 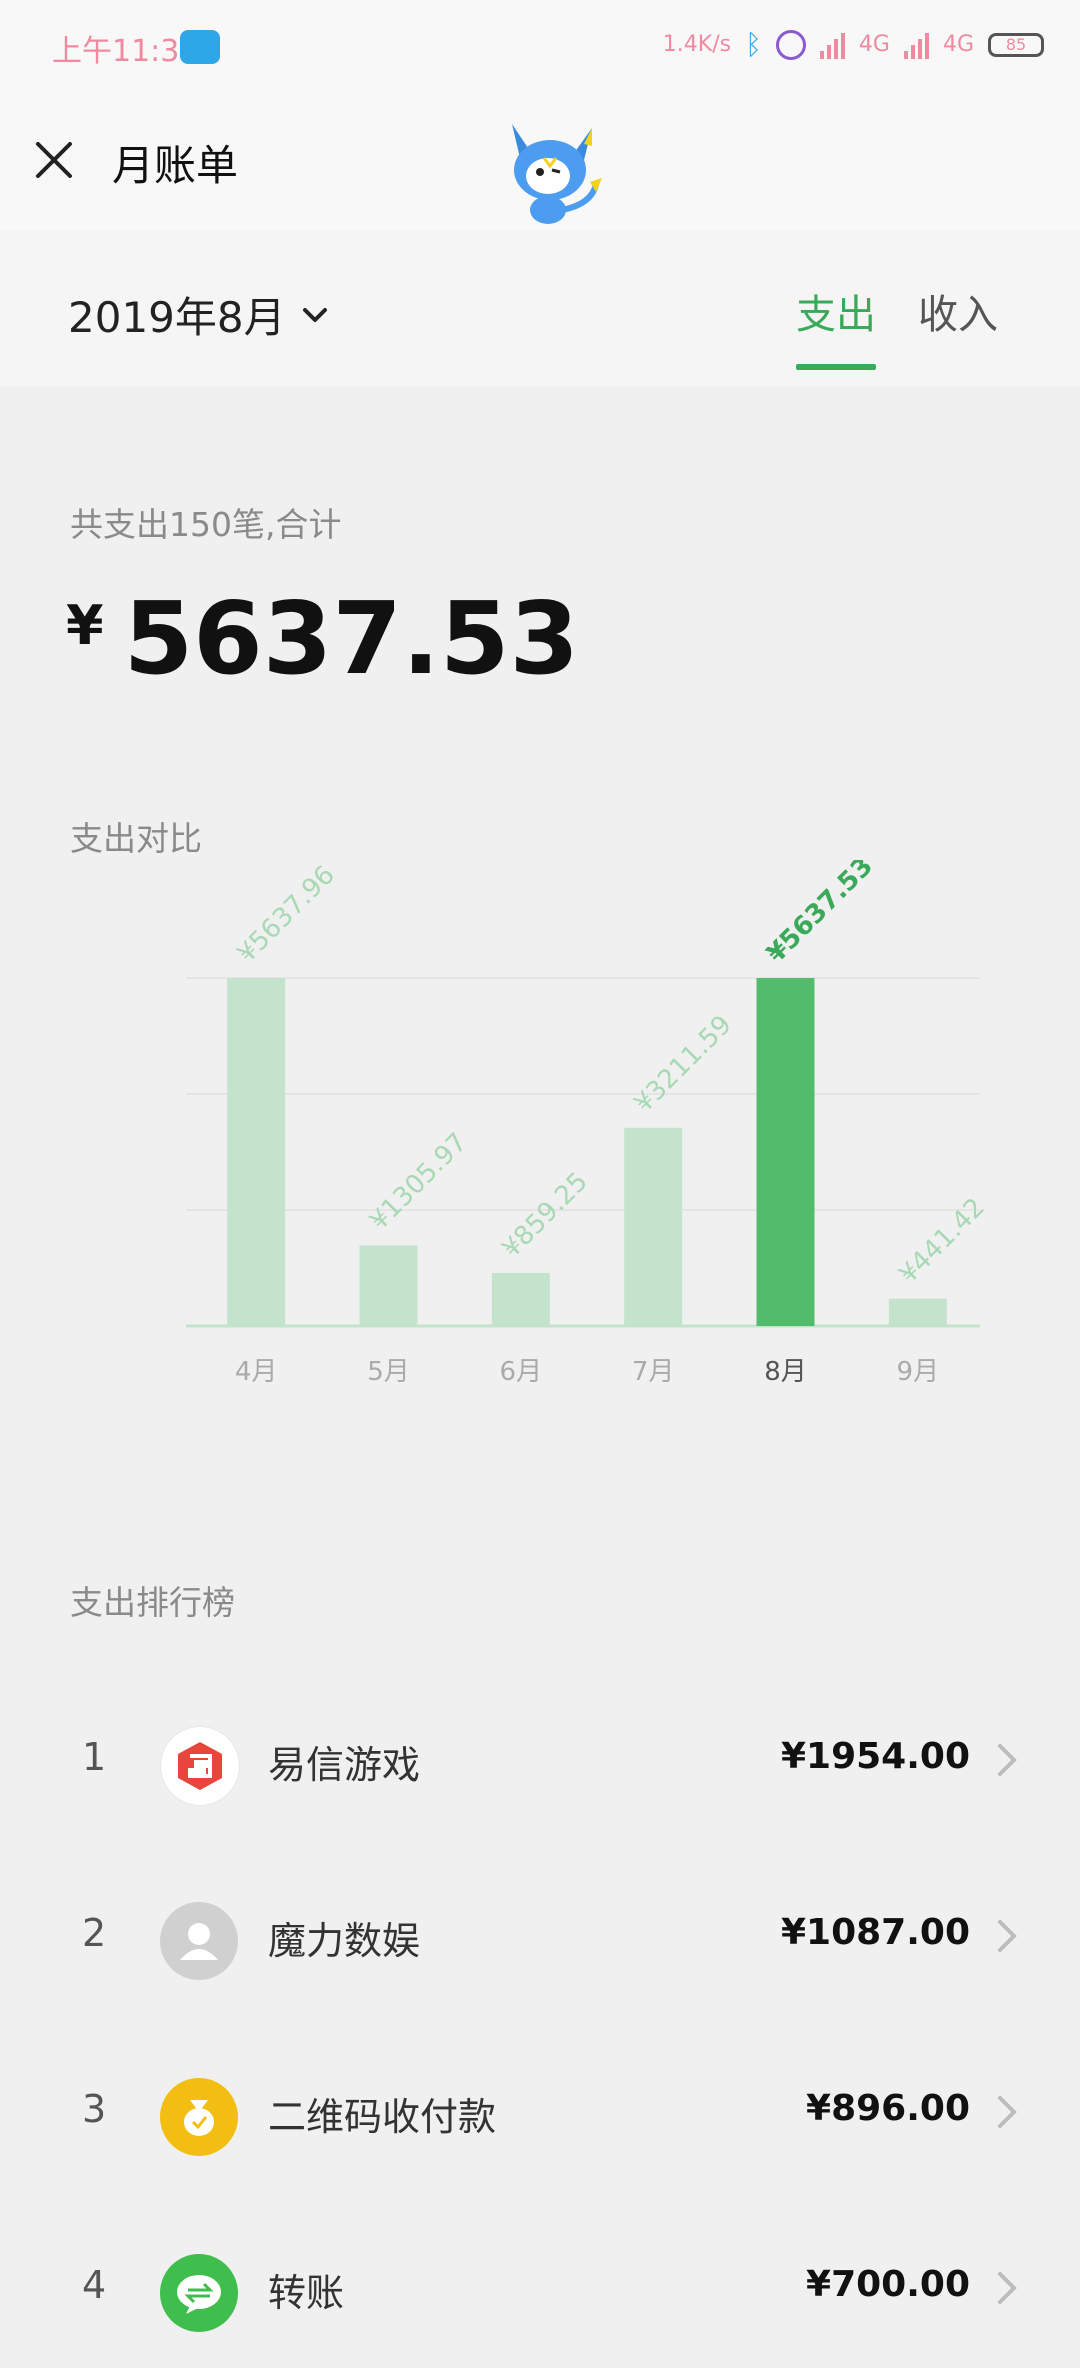 I want to click on network-type-1: 4G, so click(x=874, y=44).